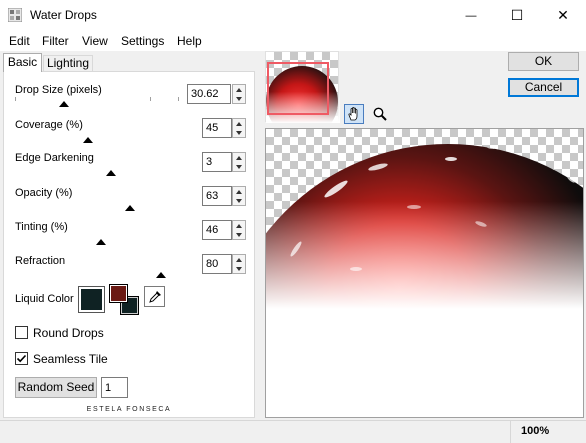  I want to click on coverage-slider-thumb, so click(88, 140).